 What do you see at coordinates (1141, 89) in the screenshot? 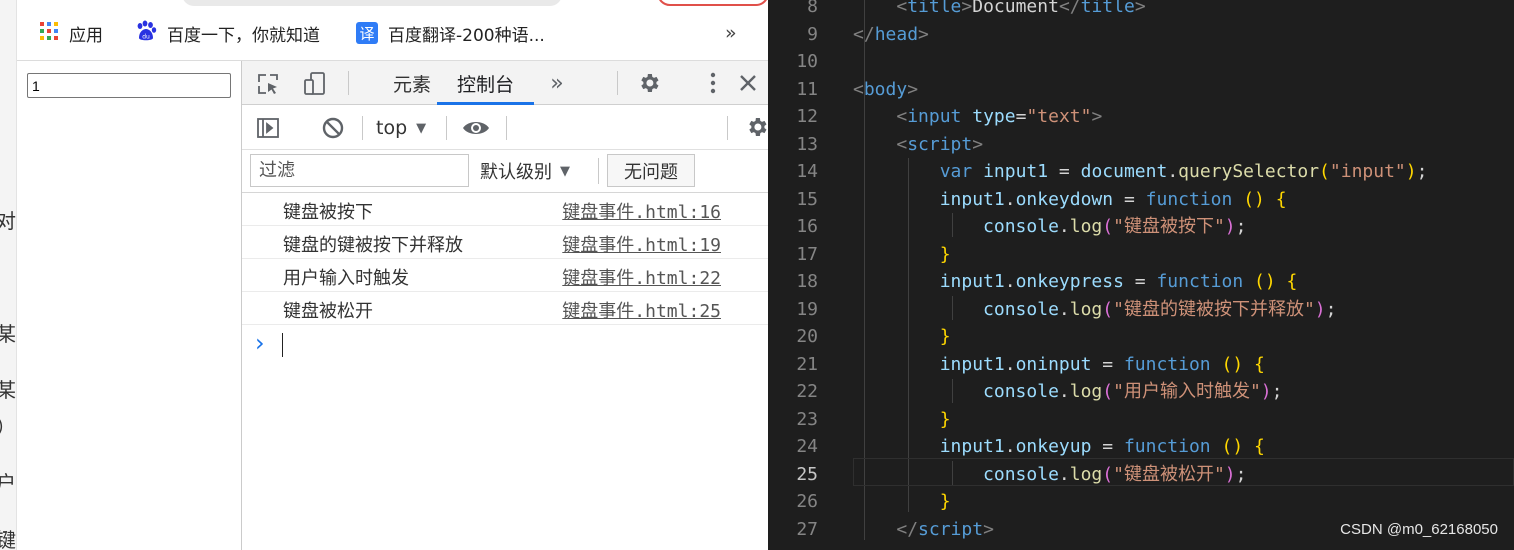
I see `code-line: 11 <body>` at bounding box center [1141, 89].